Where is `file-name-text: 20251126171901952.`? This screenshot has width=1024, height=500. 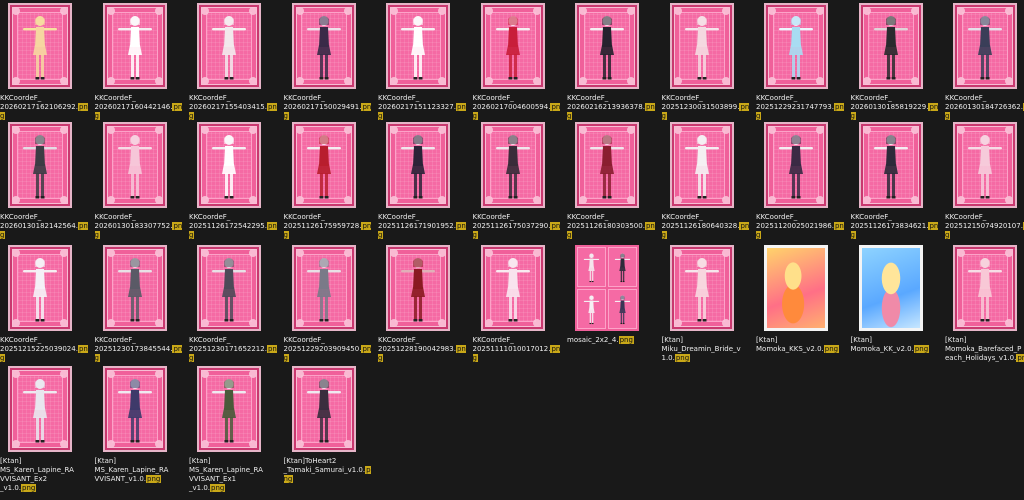 file-name-text: 20251126171901952. is located at coordinates (417, 226).